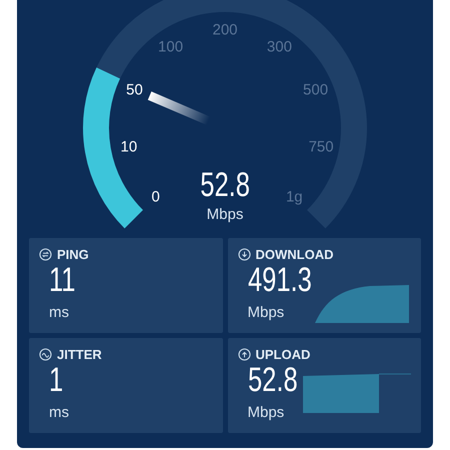  Describe the element at coordinates (225, 185) in the screenshot. I see `speed-value: 52.8` at that location.